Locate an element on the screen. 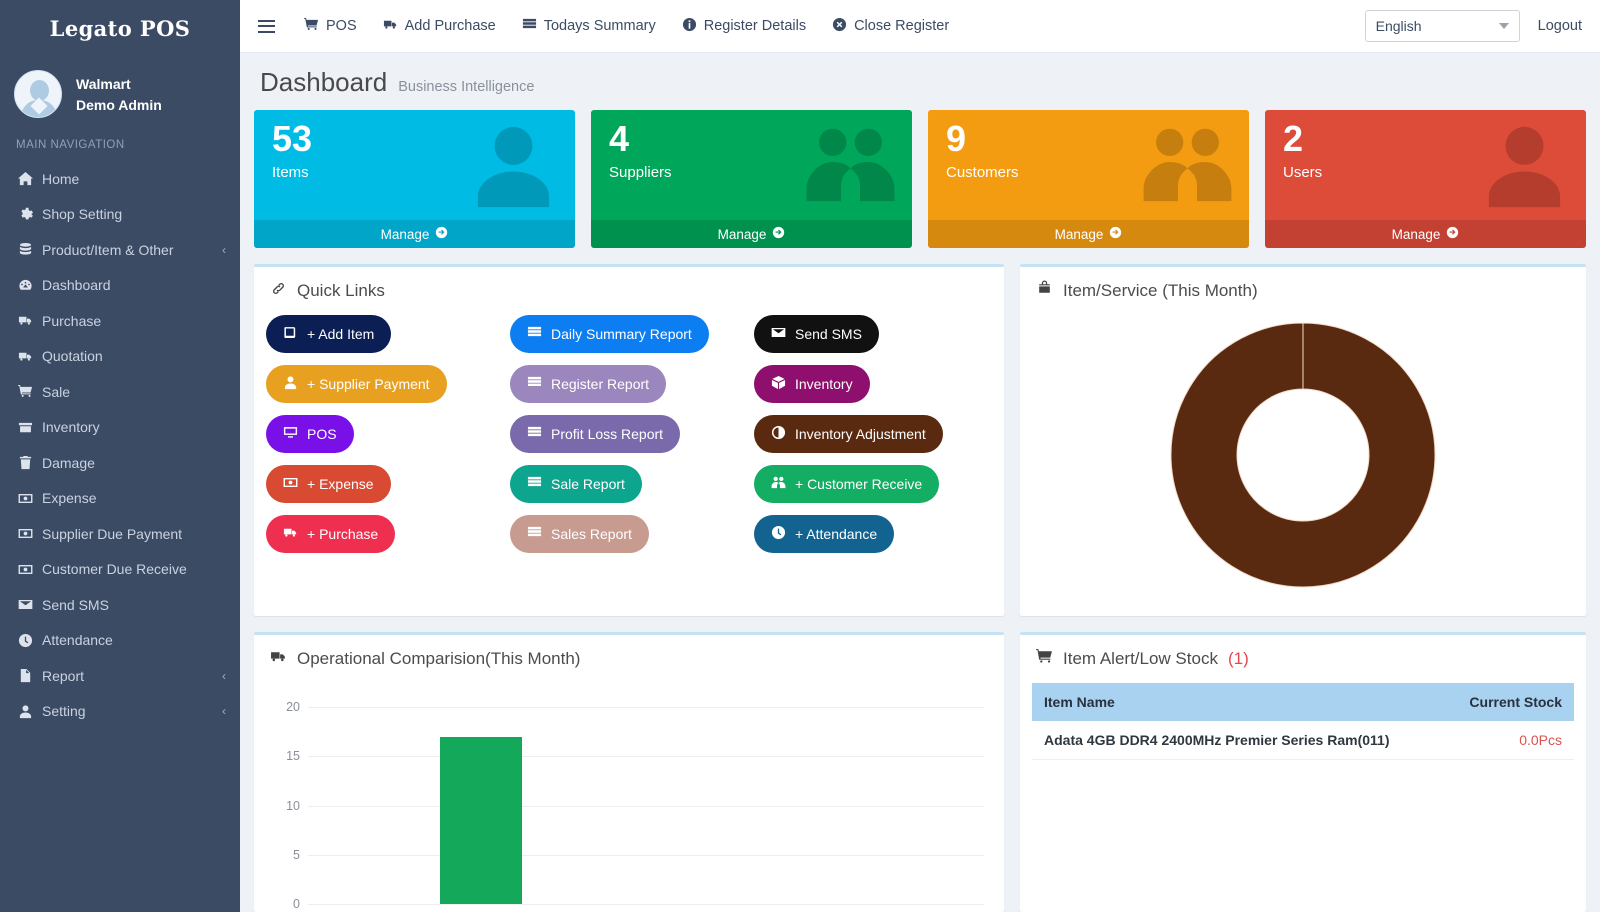 Image resolution: width=1600 pixels, height=912 pixels. quick-links-title: Quick Links is located at coordinates (629, 290).